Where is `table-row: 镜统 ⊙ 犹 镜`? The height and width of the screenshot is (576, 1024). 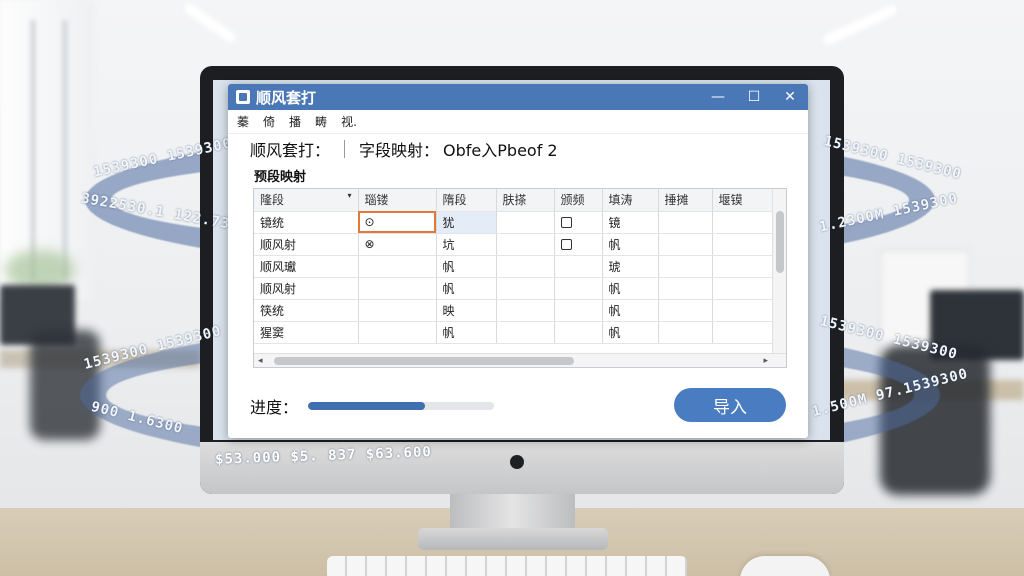
table-row: 镜统 ⊙ 犹 镜 is located at coordinates (513, 222).